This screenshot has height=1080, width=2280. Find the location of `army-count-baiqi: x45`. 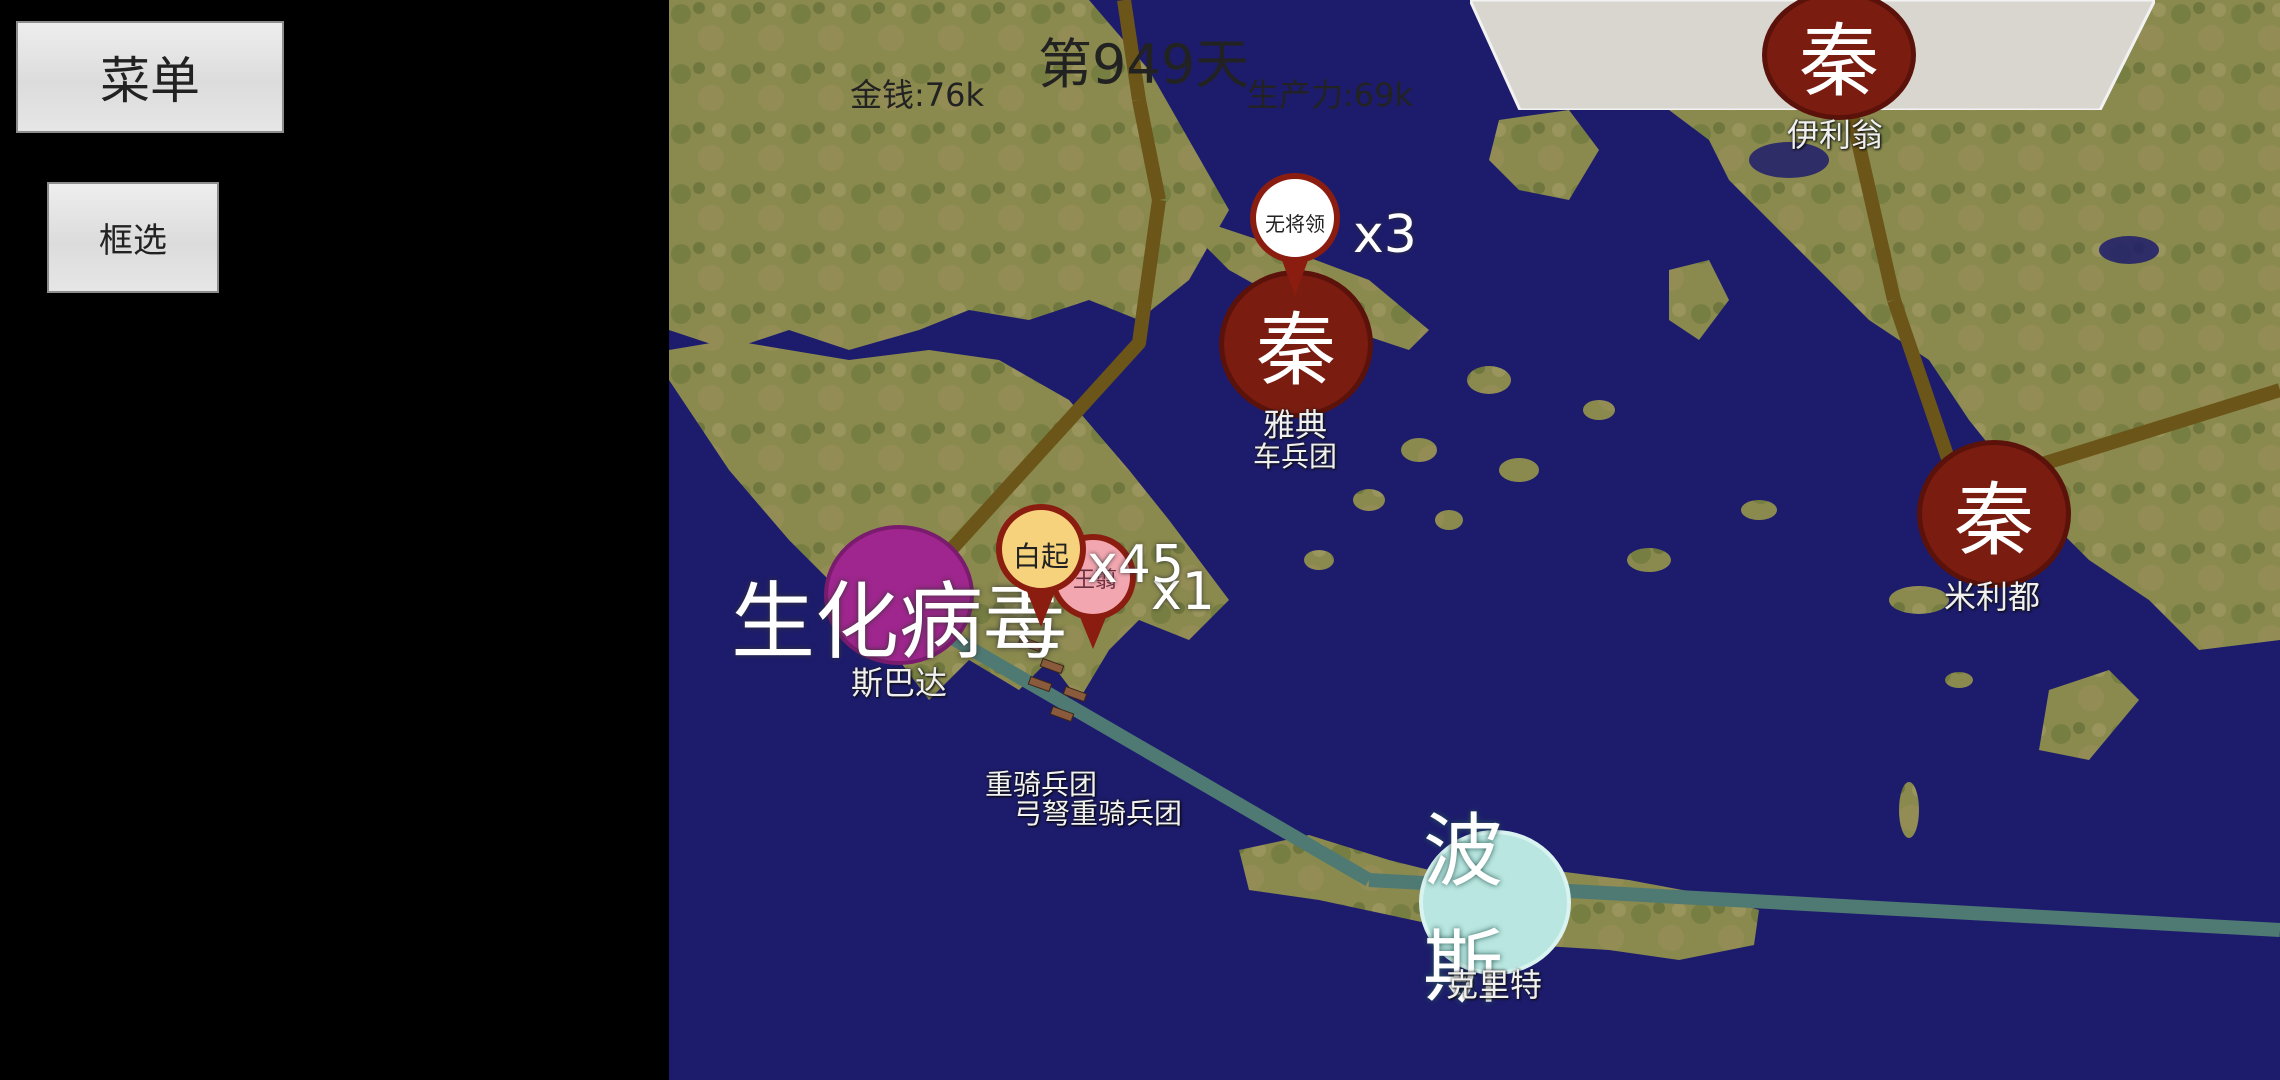

army-count-baiqi: x45 is located at coordinates (1135, 565).